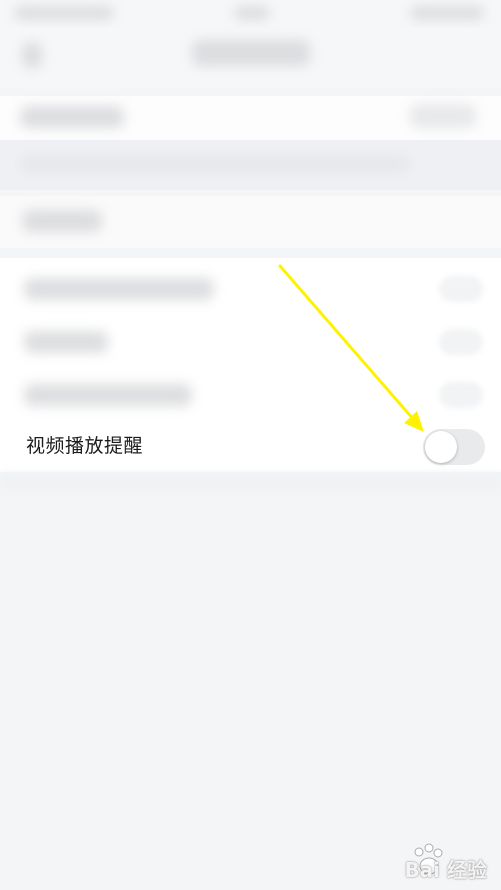 This screenshot has width=501, height=890. I want to click on section-note-blurred, so click(250, 165).